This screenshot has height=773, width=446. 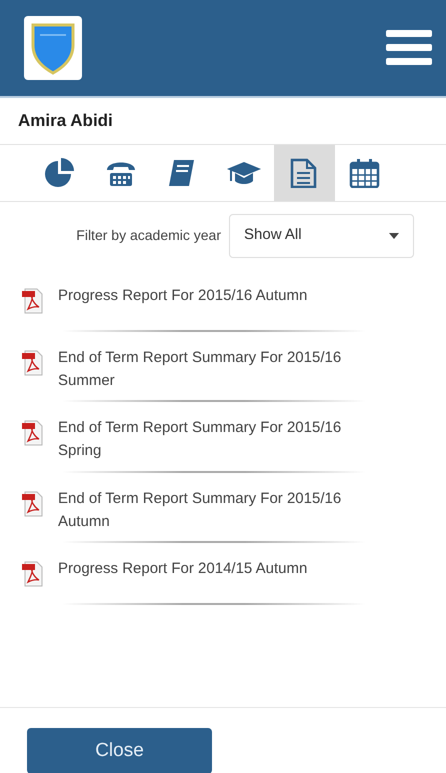 What do you see at coordinates (223, 509) in the screenshot?
I see `report-link: End of Term Report Summary For 2015/16 Autumn` at bounding box center [223, 509].